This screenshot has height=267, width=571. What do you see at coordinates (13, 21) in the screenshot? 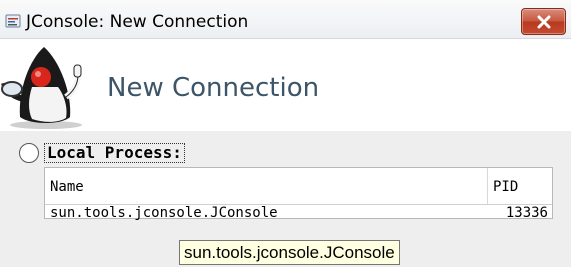
I see `jconsole-app-icon` at bounding box center [13, 21].